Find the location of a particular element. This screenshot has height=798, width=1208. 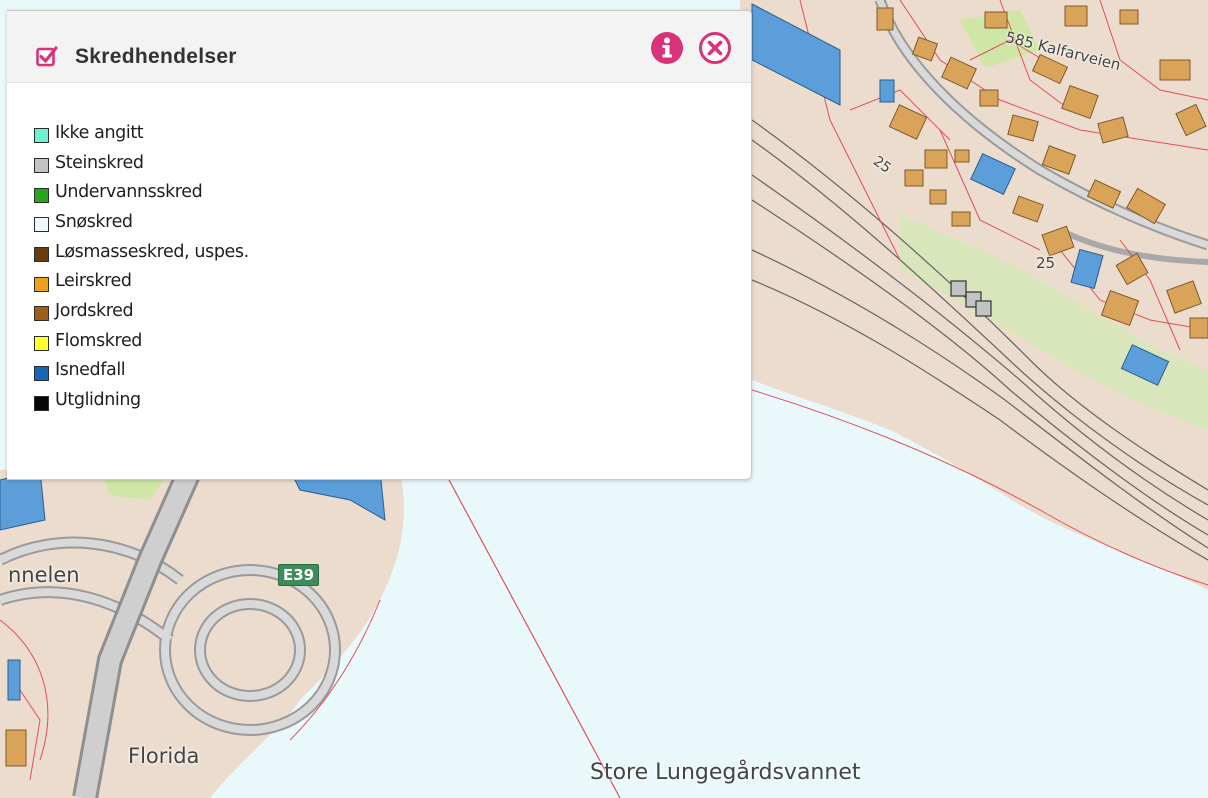

legend-label: Snøskred is located at coordinates (94, 221).